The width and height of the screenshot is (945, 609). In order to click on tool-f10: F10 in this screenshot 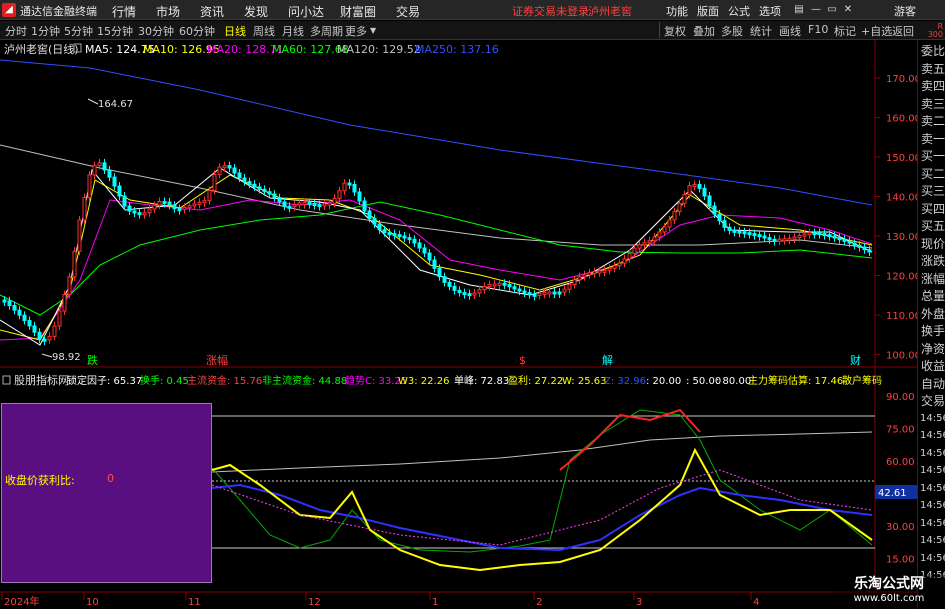, I will do `click(818, 29)`.